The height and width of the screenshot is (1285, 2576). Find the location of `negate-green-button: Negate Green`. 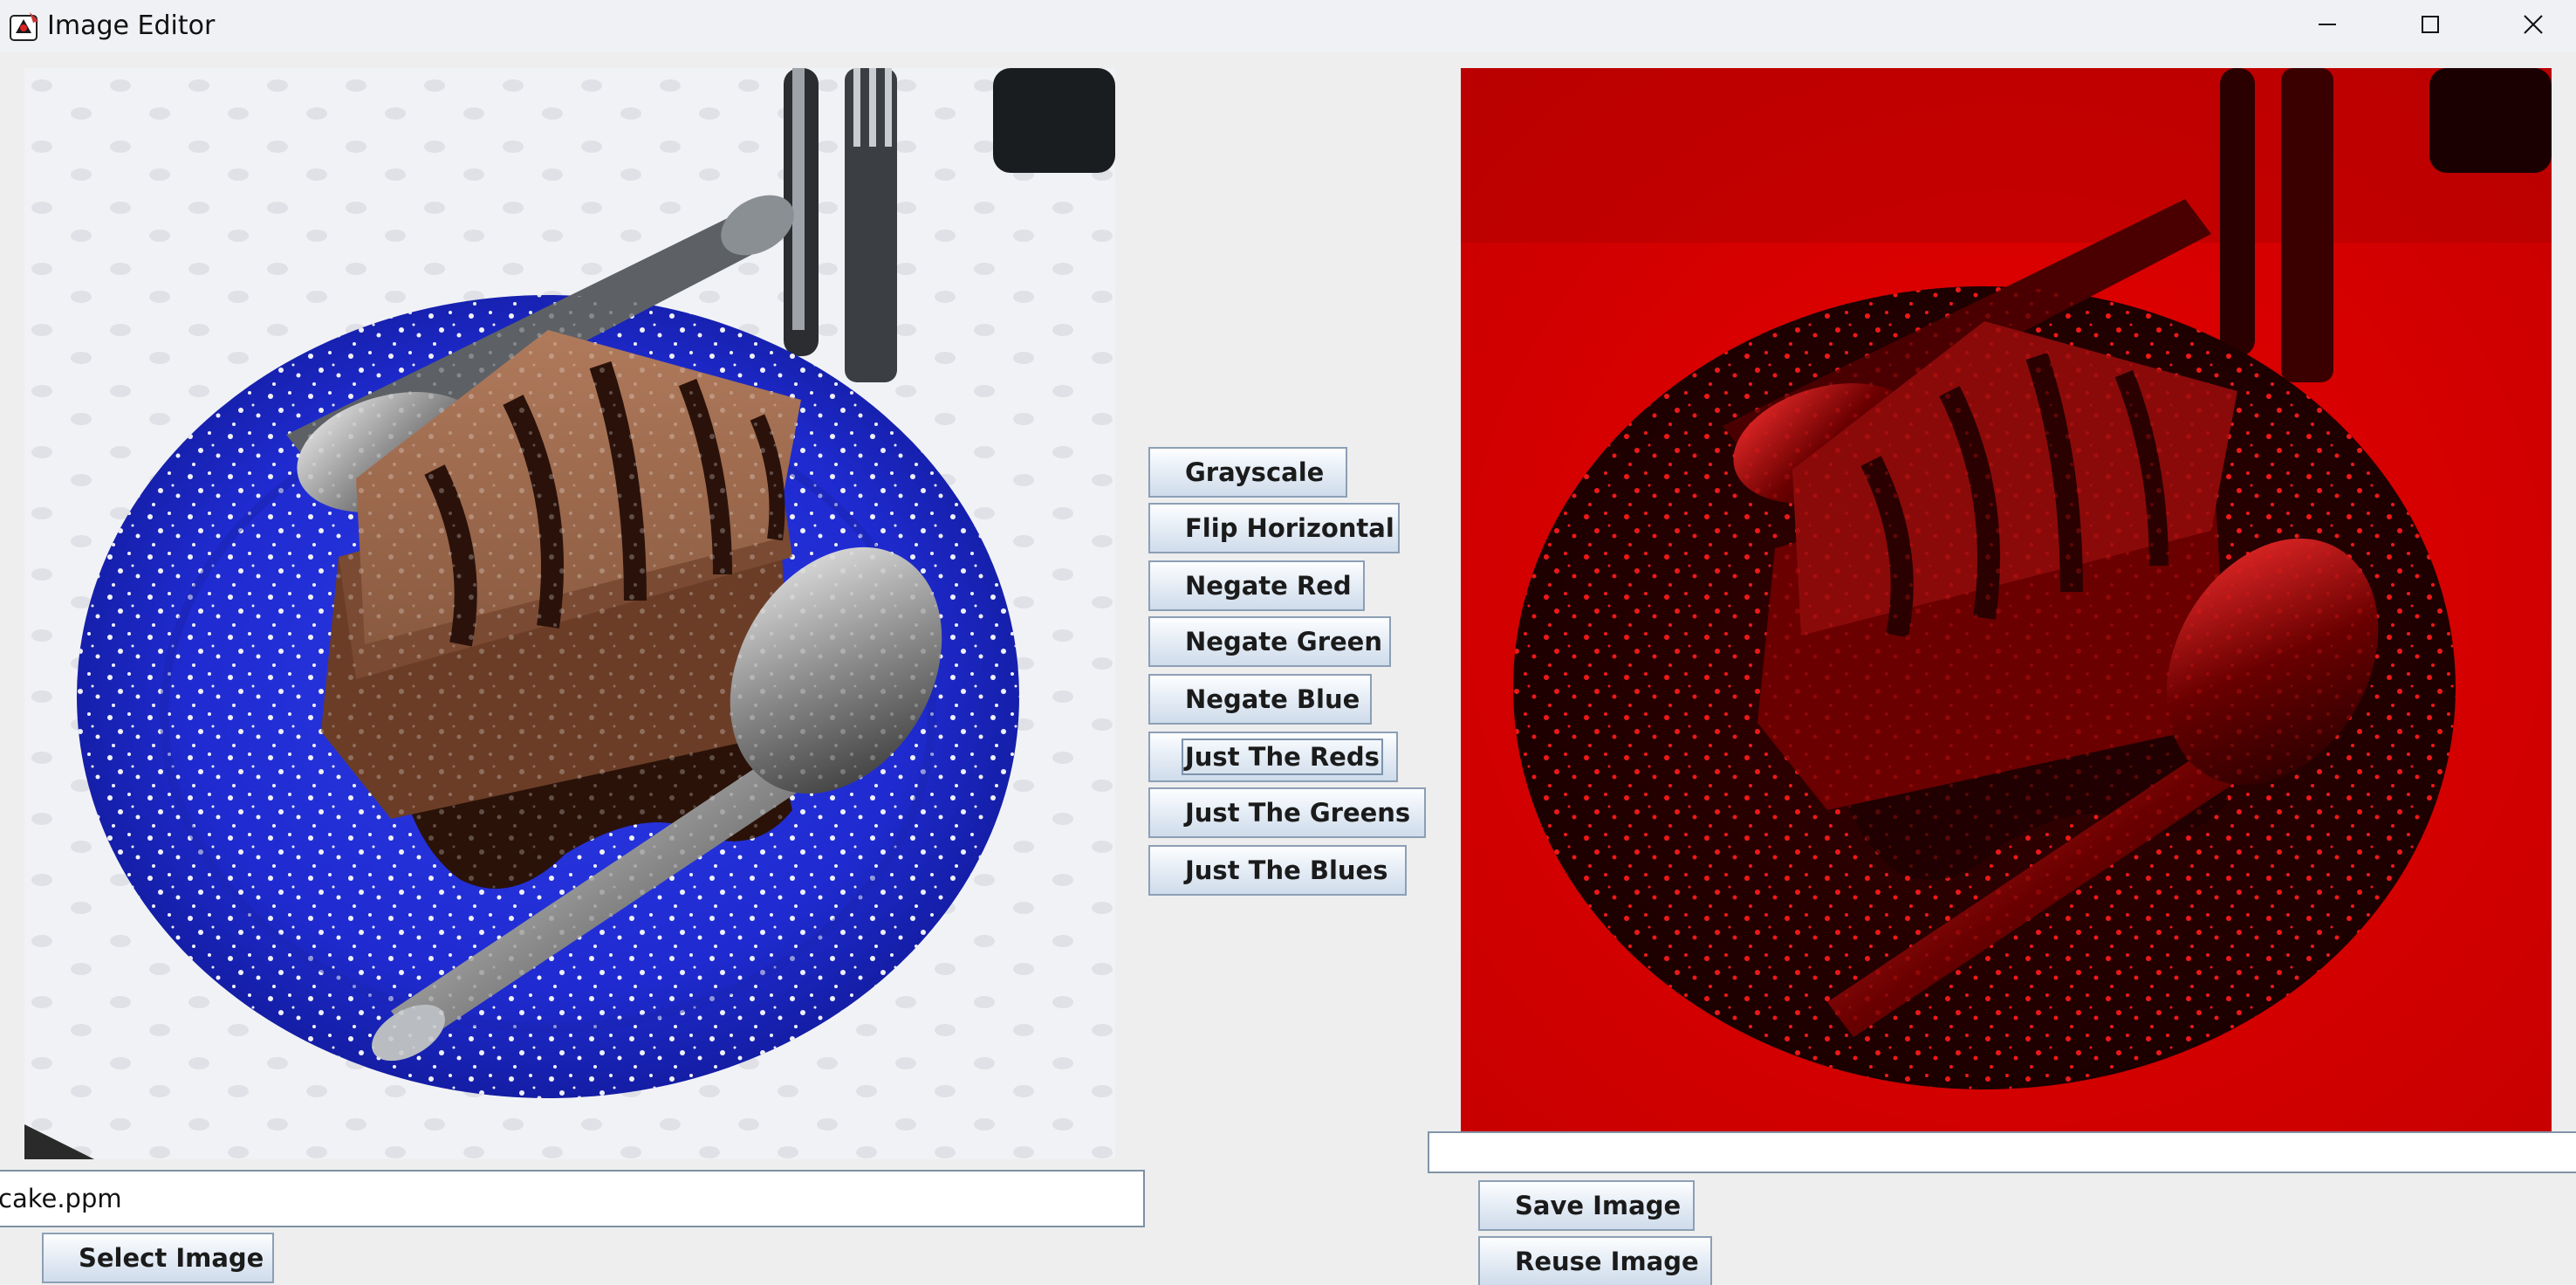

negate-green-button: Negate Green is located at coordinates (1269, 641).